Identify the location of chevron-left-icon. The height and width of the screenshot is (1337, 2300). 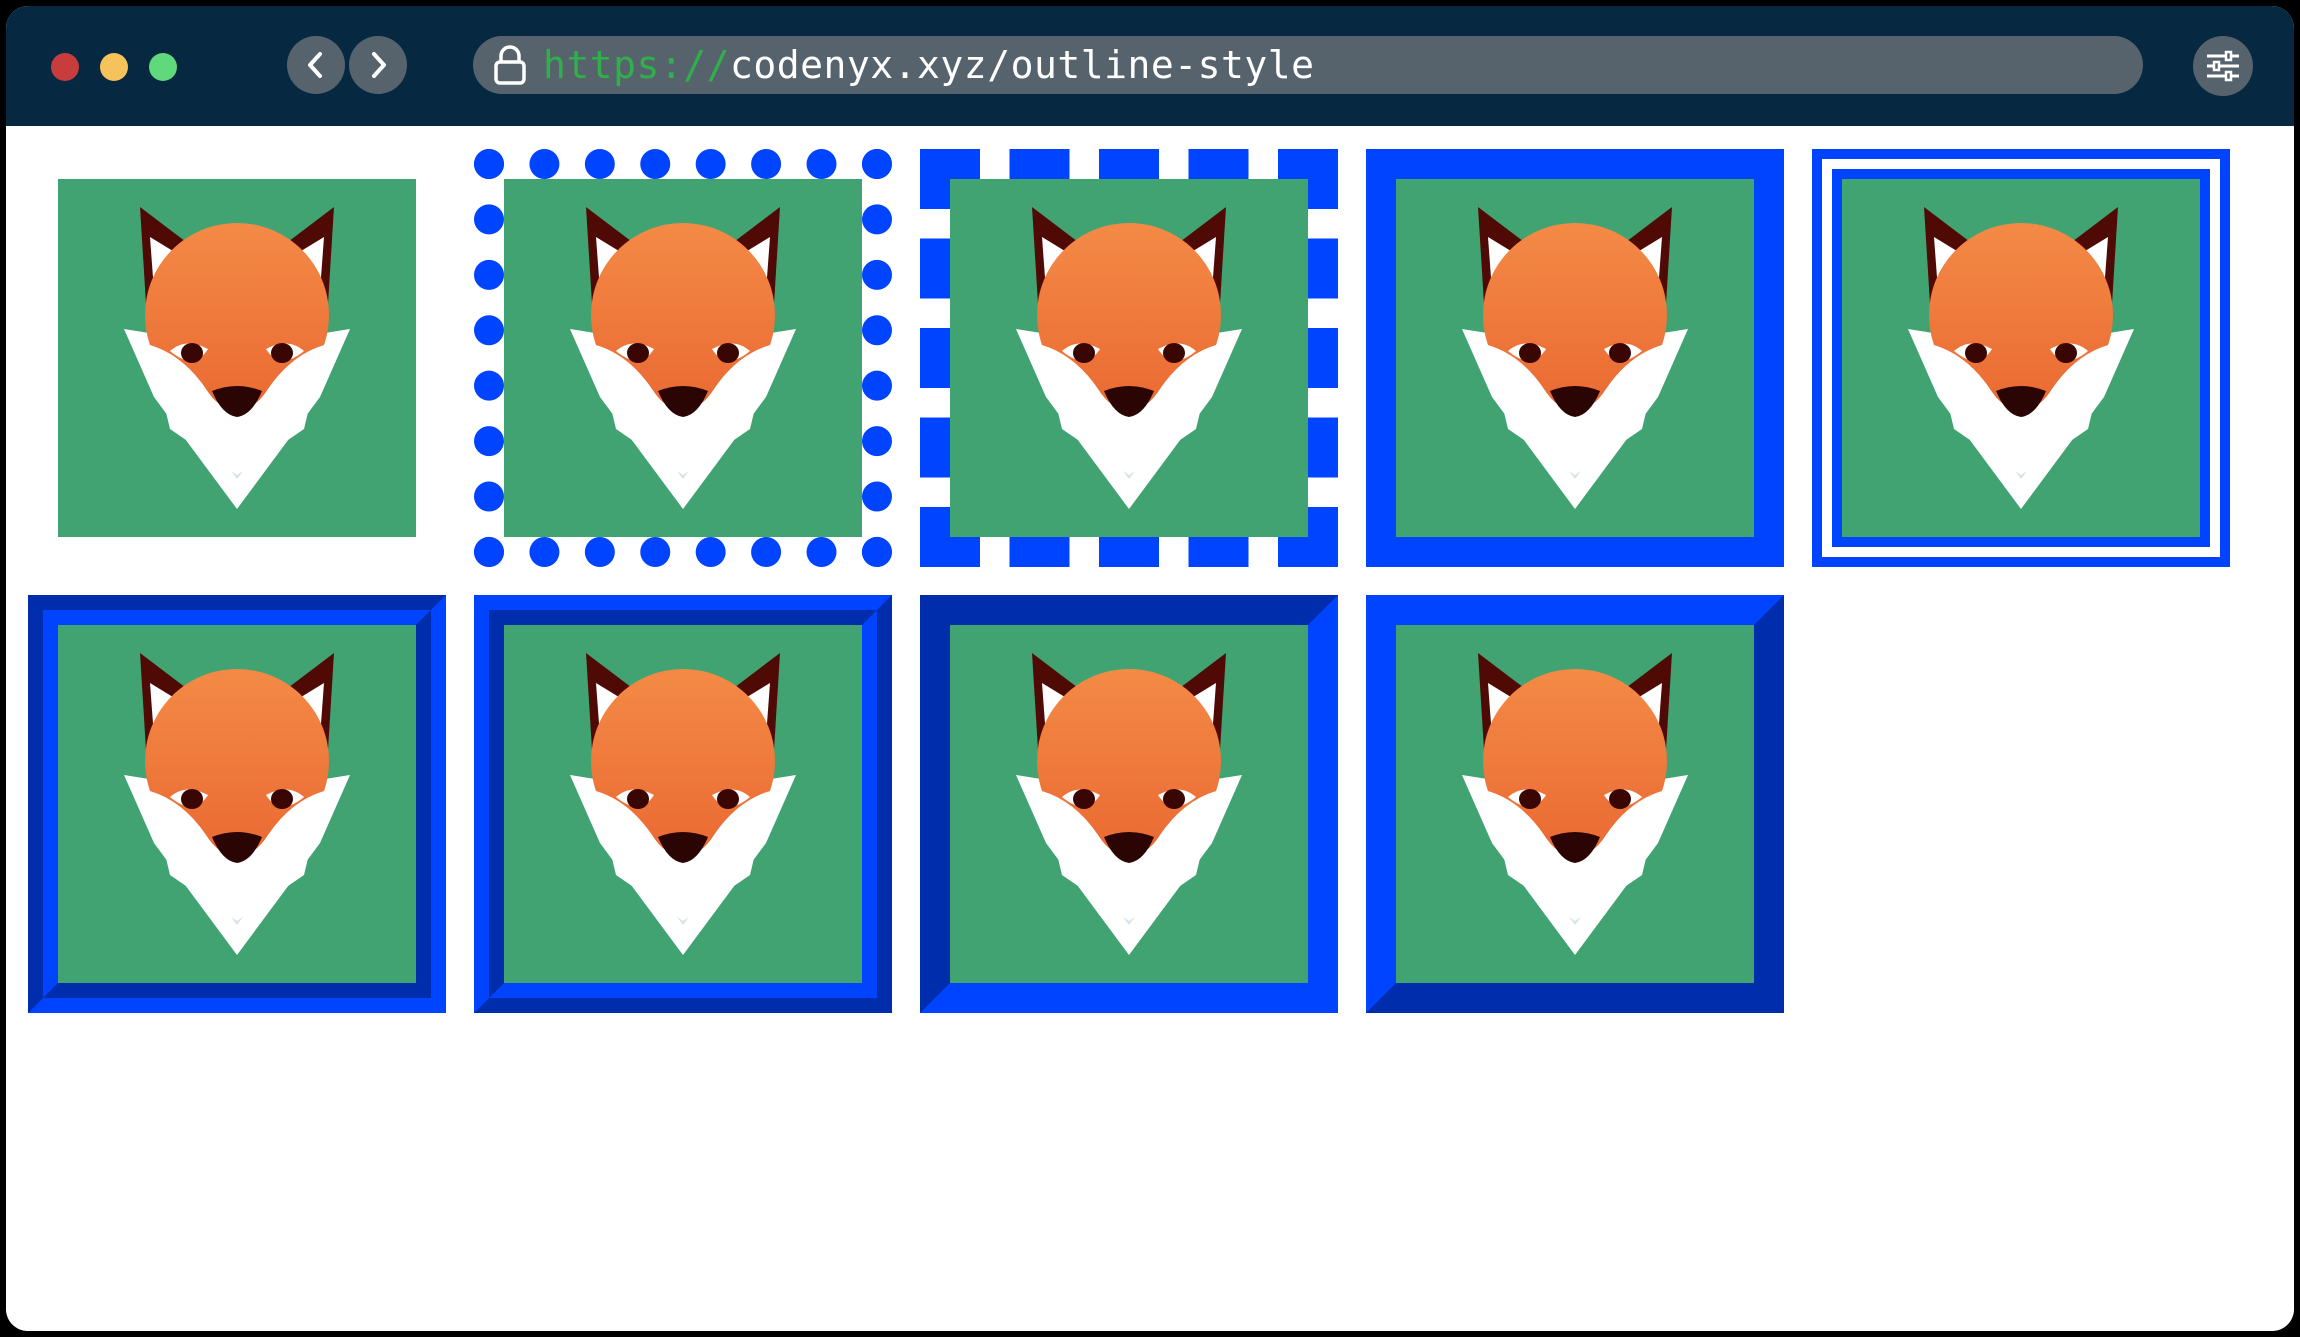
(315, 65).